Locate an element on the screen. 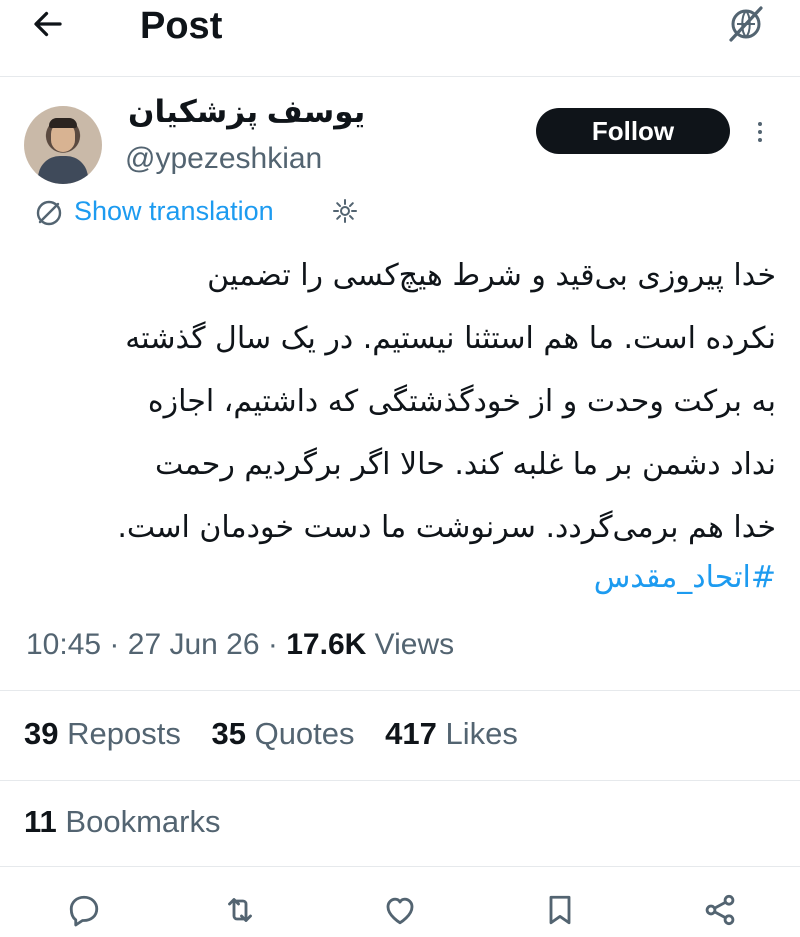 The image size is (800, 937). like-button is located at coordinates (400, 910).